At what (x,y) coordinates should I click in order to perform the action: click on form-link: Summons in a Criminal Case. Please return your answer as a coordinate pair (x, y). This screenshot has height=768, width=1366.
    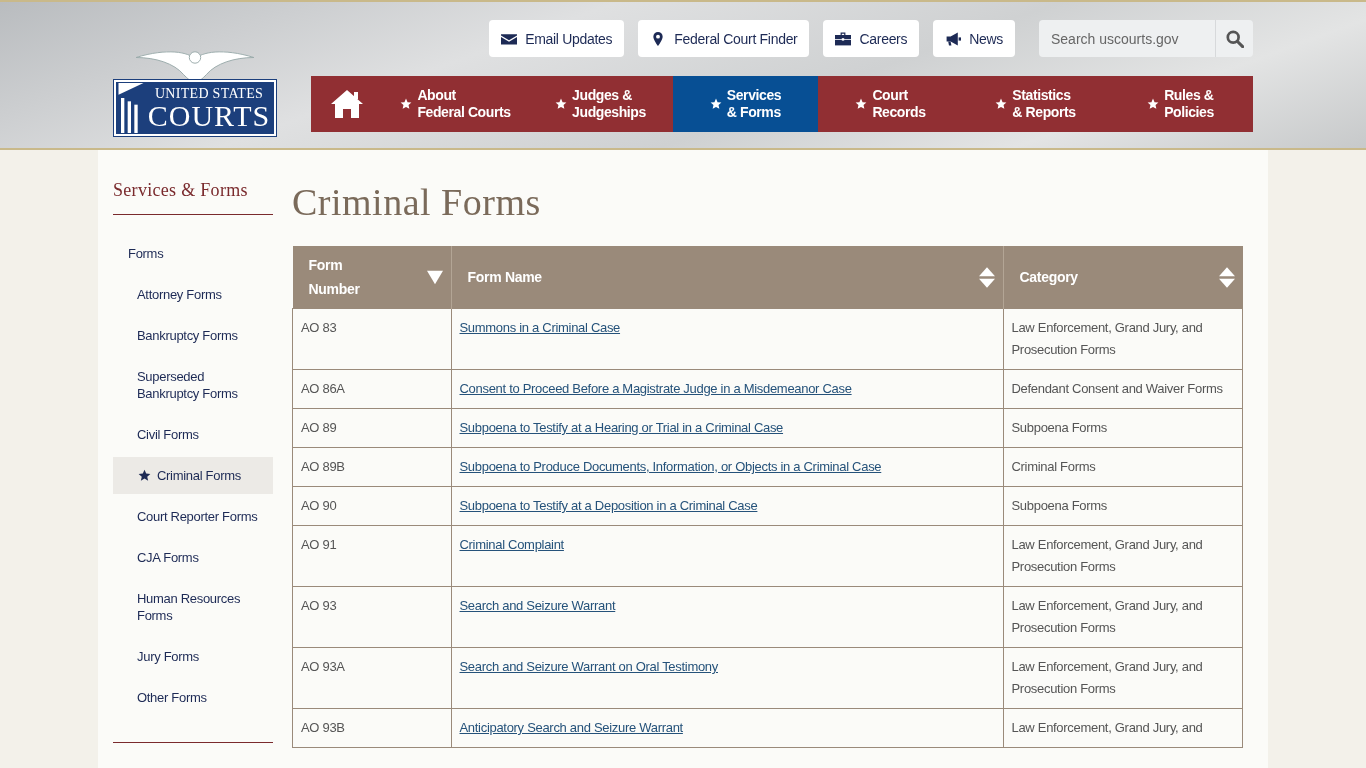
    Looking at the image, I should click on (540, 327).